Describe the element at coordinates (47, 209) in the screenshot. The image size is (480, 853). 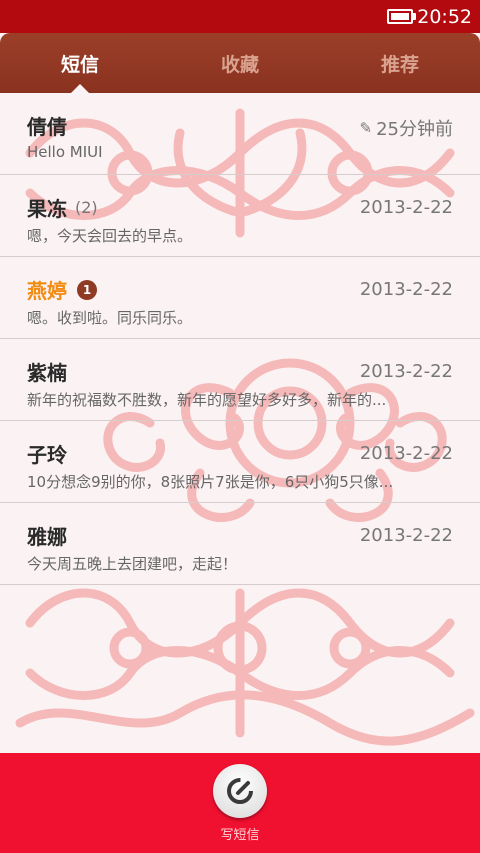
I see `contact-name-text: 果冻` at that location.